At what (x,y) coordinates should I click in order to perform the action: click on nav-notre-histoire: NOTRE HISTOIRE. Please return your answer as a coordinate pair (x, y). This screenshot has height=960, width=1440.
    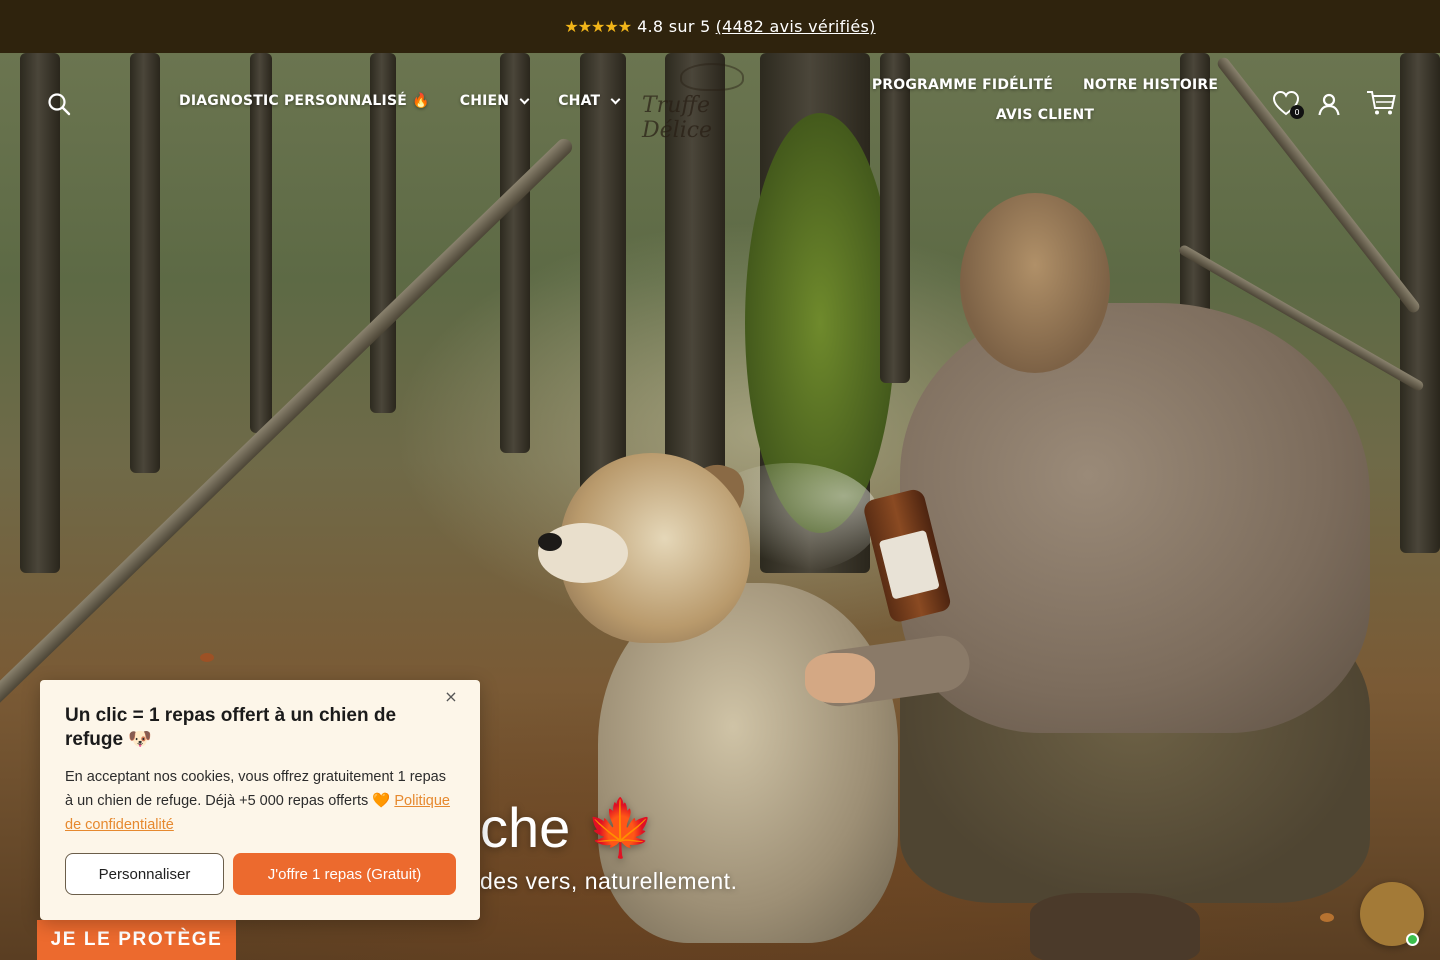
    Looking at the image, I should click on (1150, 85).